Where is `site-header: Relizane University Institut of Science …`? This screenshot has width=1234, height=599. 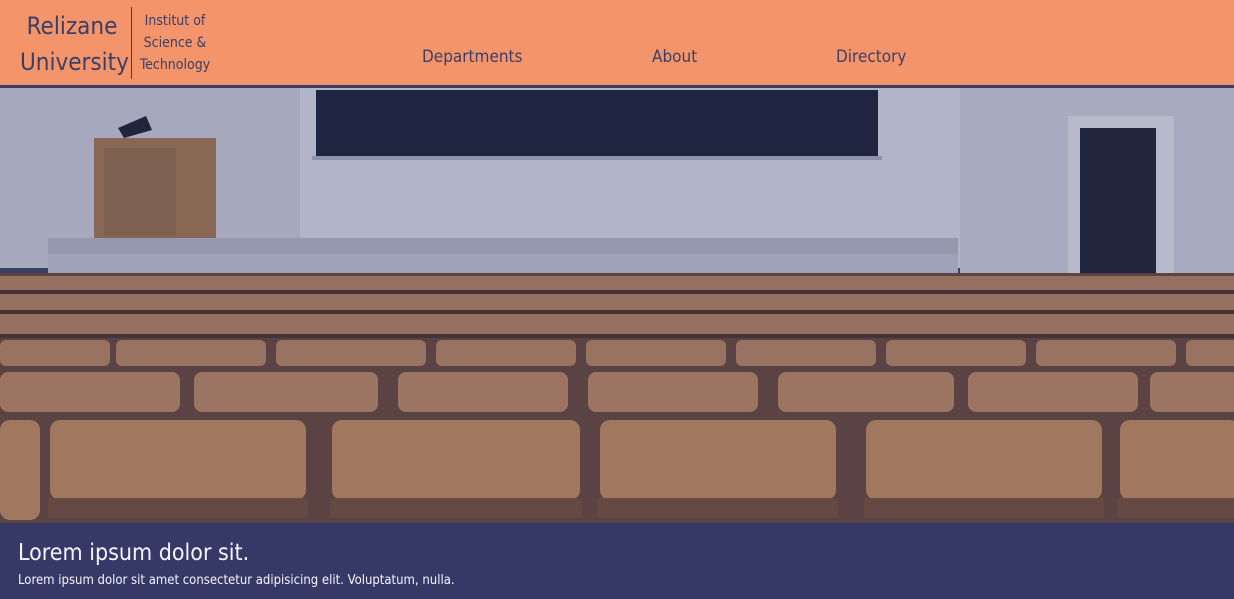
site-header: Relizane University Institut of Science … is located at coordinates (617, 44).